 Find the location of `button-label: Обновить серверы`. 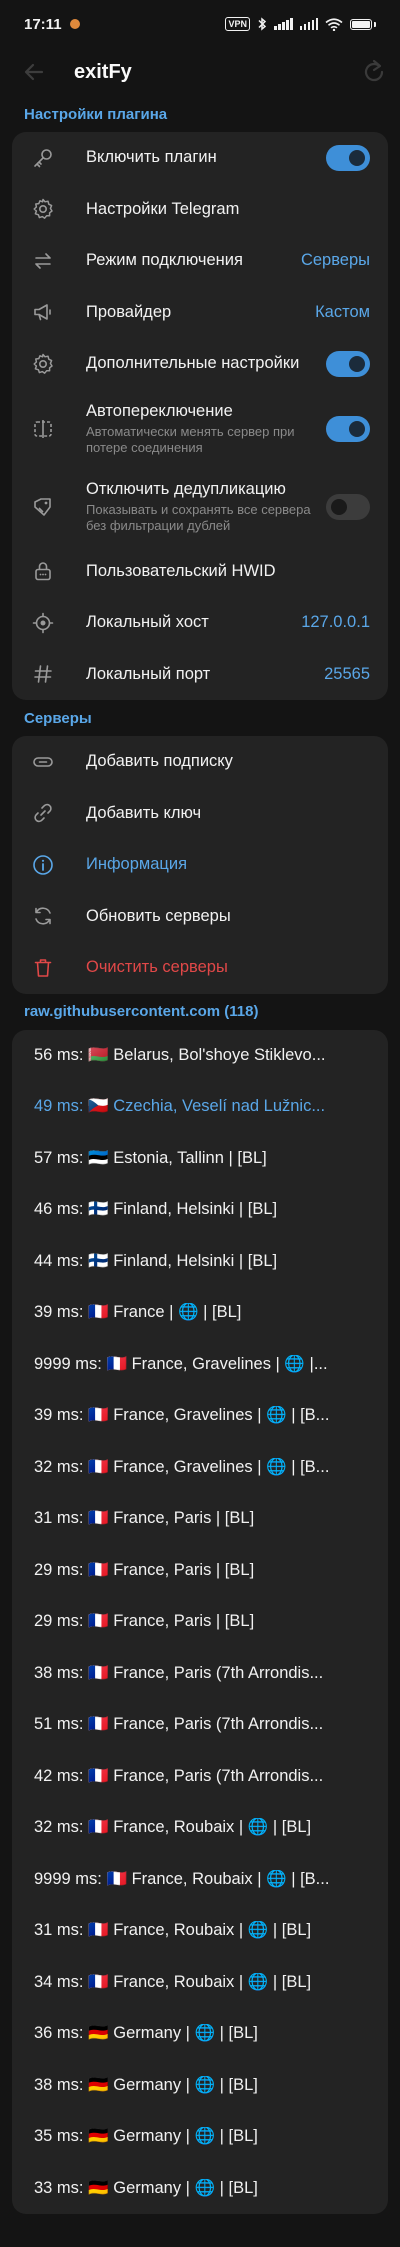

button-label: Обновить серверы is located at coordinates (158, 915).